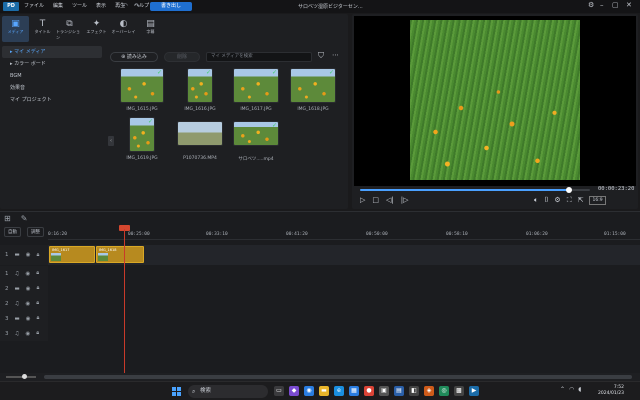  What do you see at coordinates (24, 218) in the screenshot?
I see `edit-tool-icon: ✎` at bounding box center [24, 218].